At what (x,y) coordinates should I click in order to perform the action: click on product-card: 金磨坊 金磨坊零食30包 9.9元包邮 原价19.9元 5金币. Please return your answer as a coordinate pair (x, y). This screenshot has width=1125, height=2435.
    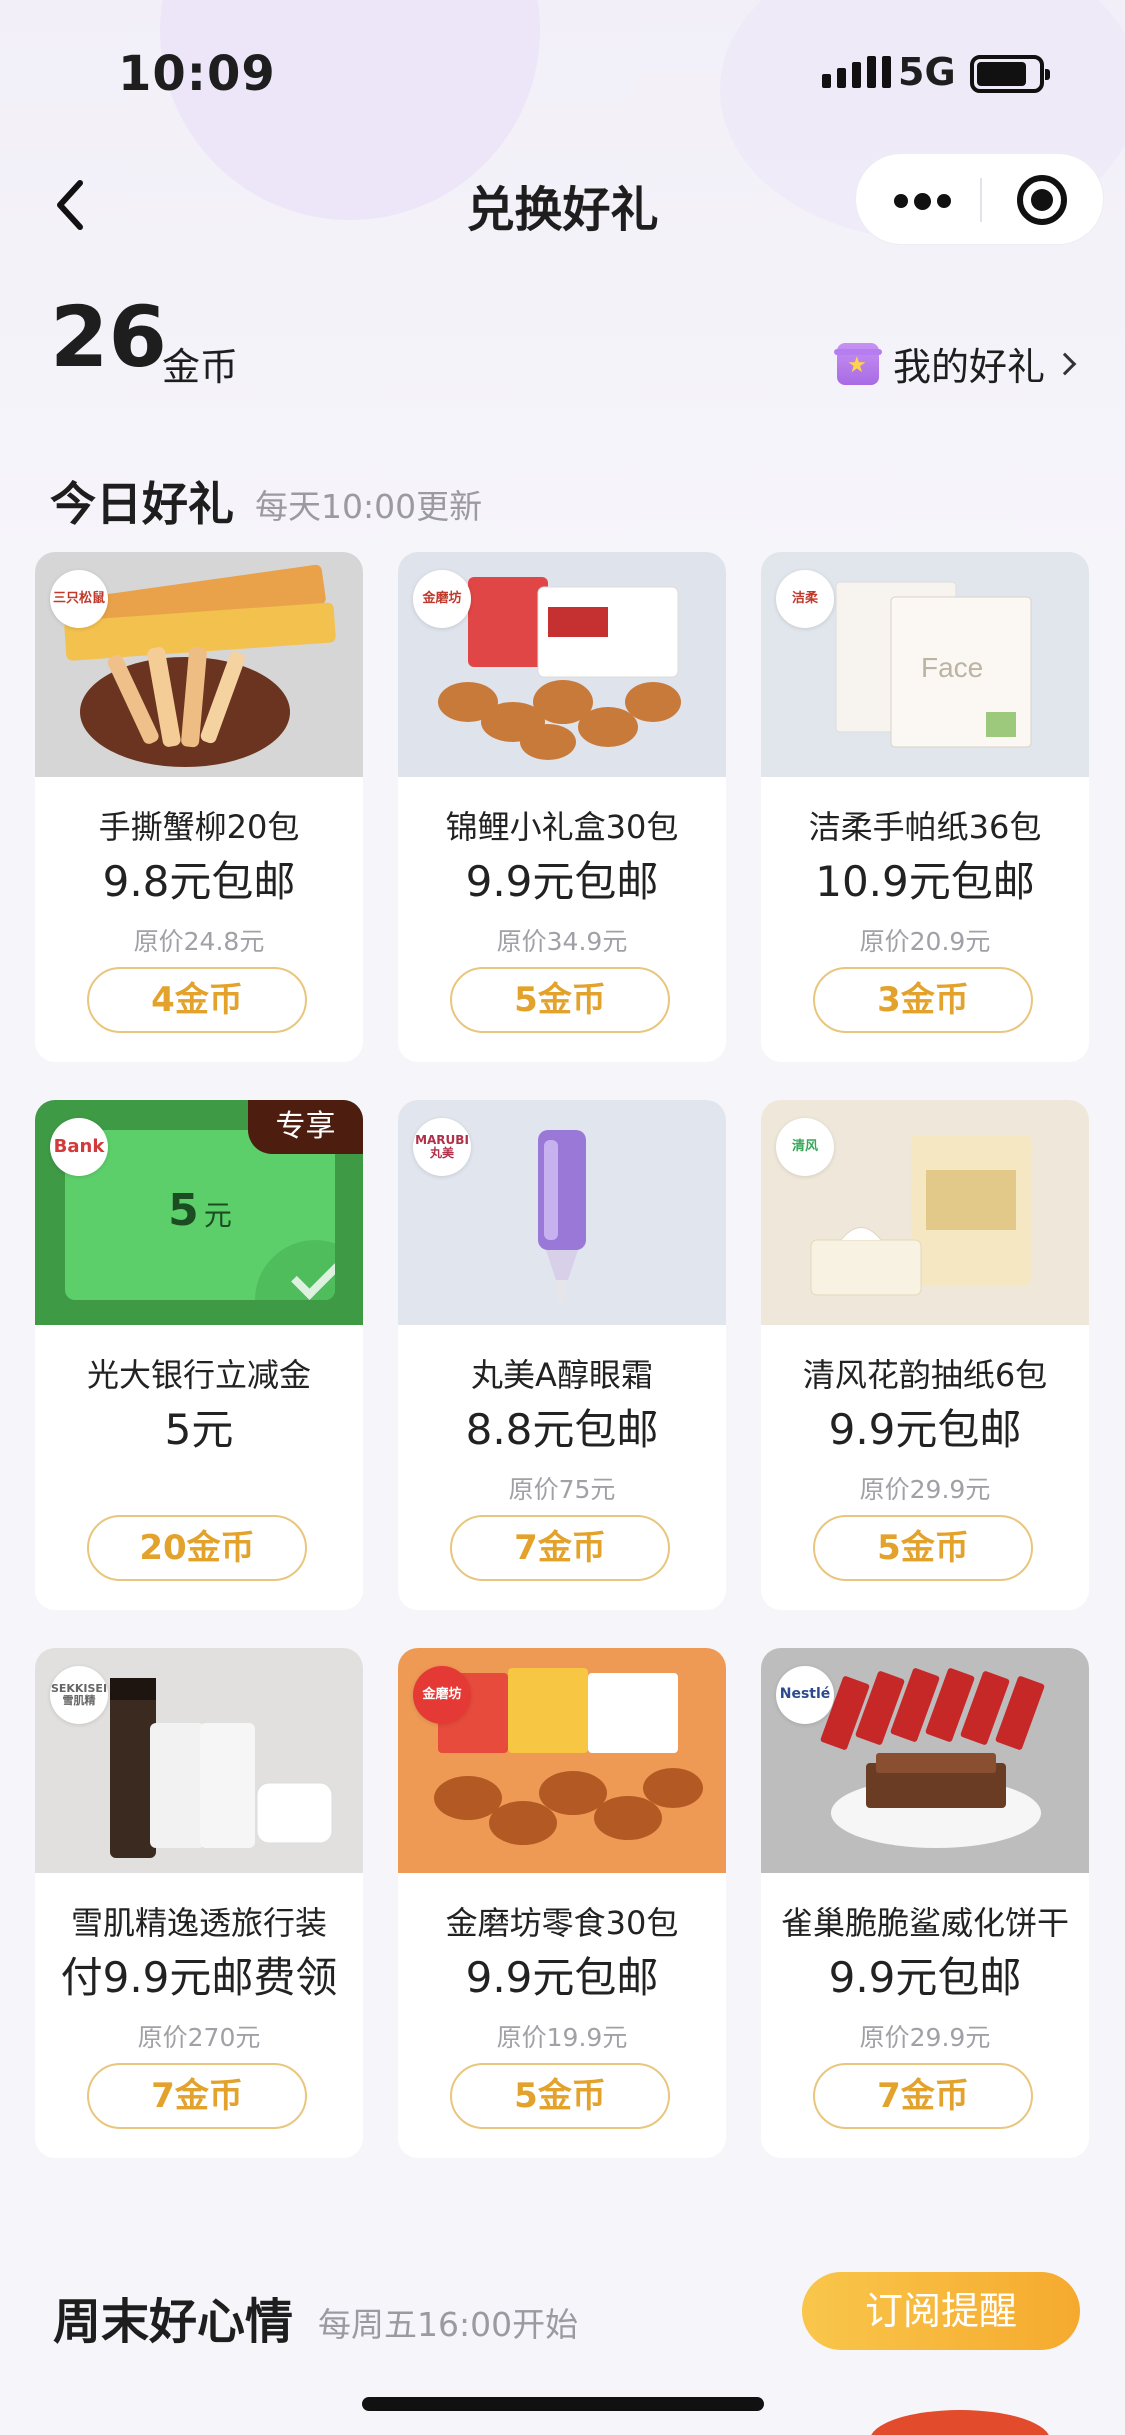
    Looking at the image, I should click on (562, 1903).